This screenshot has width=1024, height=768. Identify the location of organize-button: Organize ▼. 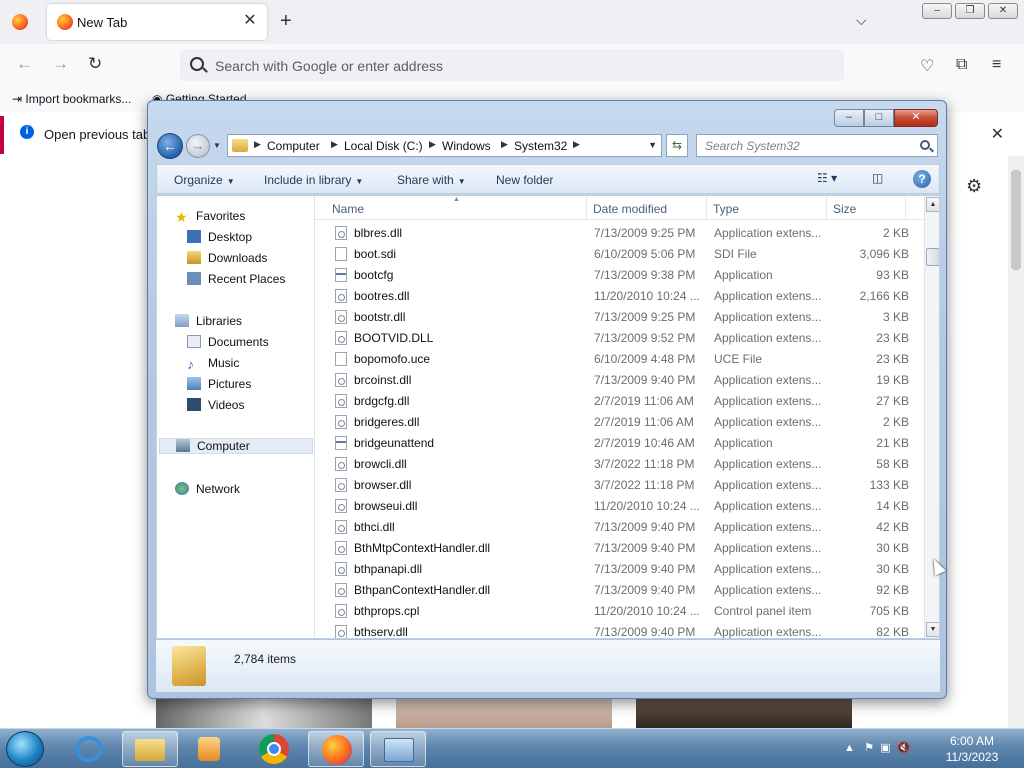
(204, 180).